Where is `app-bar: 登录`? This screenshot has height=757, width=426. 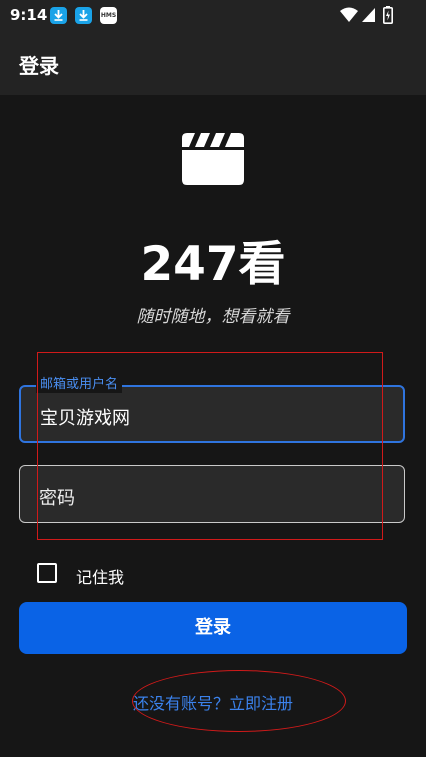
app-bar: 登录 is located at coordinates (213, 62).